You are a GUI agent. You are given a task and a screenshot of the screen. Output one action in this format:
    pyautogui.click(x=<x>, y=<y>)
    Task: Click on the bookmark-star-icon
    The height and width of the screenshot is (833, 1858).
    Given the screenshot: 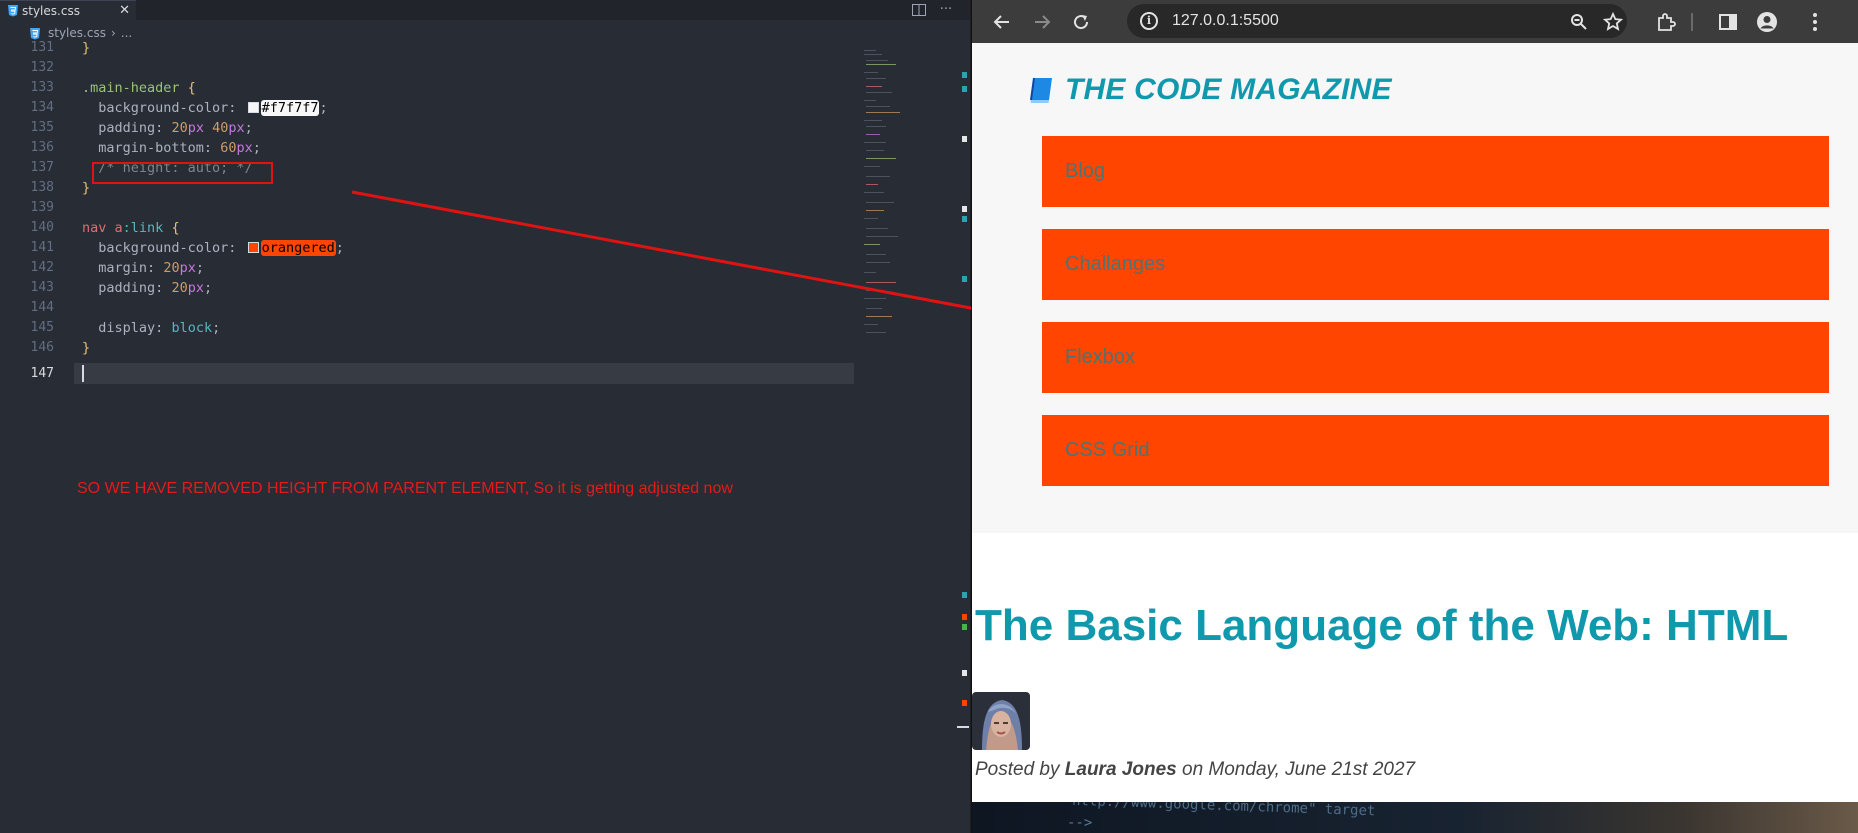 What is the action you would take?
    pyautogui.click(x=1613, y=22)
    